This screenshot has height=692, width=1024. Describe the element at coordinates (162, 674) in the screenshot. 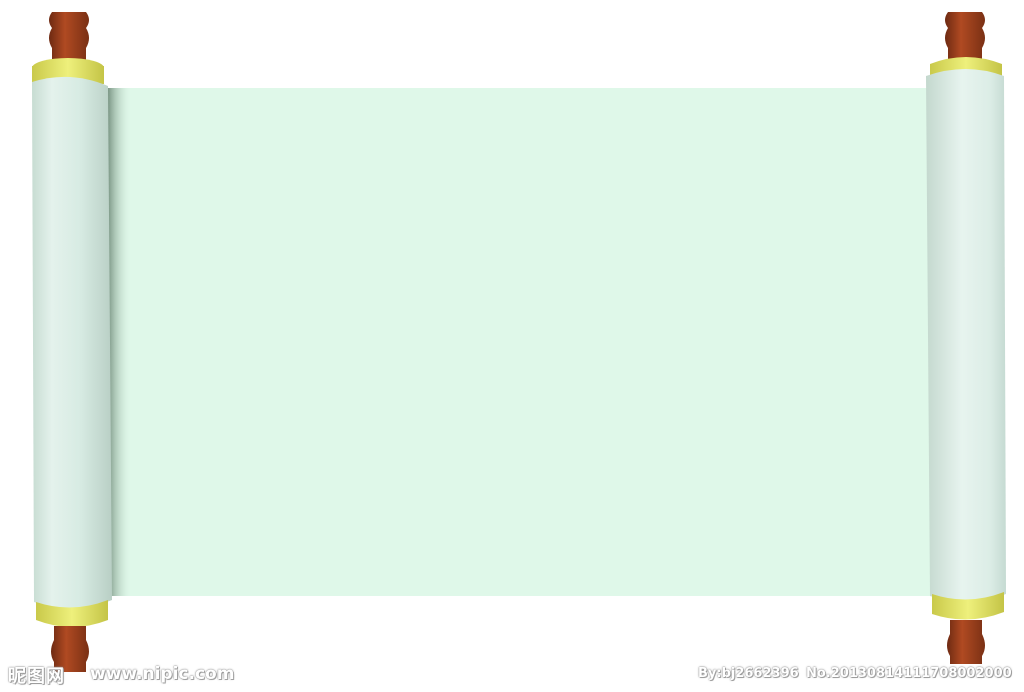

I see `watermark-url: www.nipic.com` at that location.